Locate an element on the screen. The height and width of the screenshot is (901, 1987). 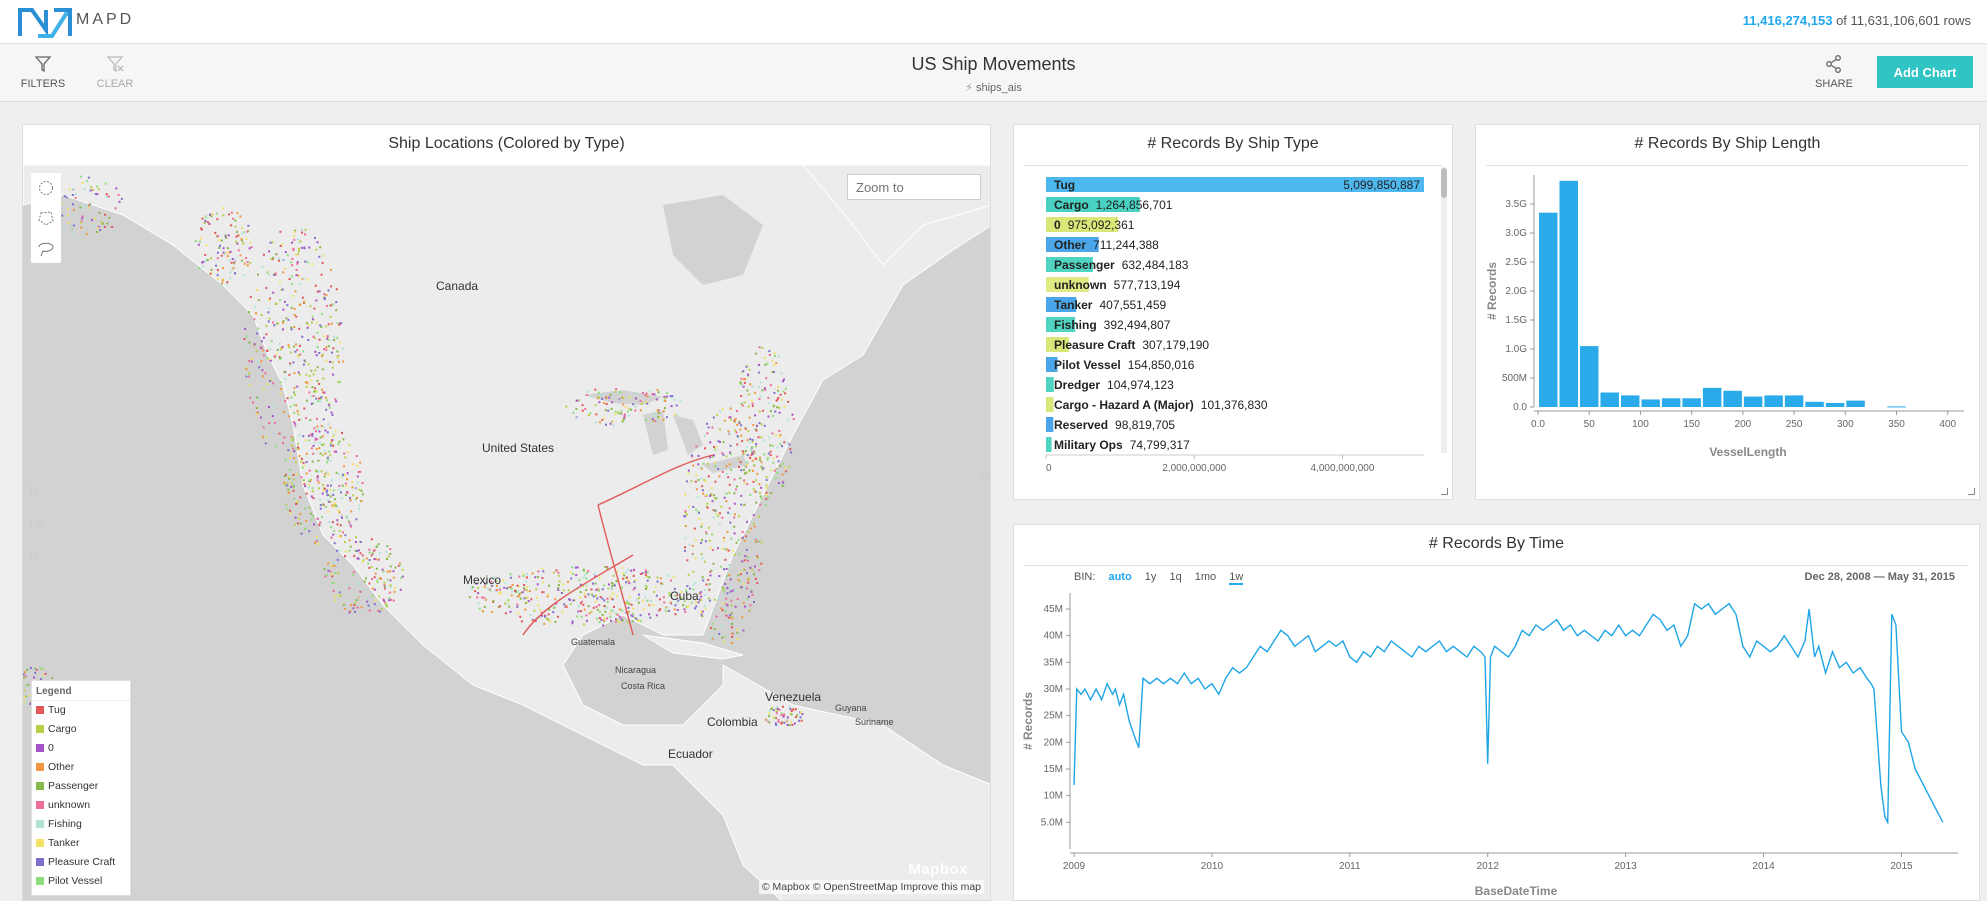
legend-swatch is located at coordinates (40, 748).